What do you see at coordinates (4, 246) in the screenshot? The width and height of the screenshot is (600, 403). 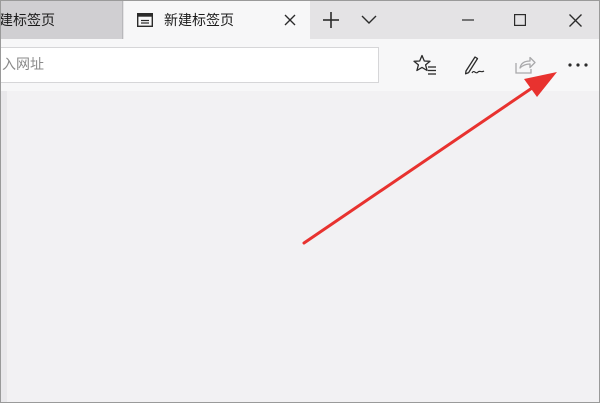 I see `left-edge` at bounding box center [4, 246].